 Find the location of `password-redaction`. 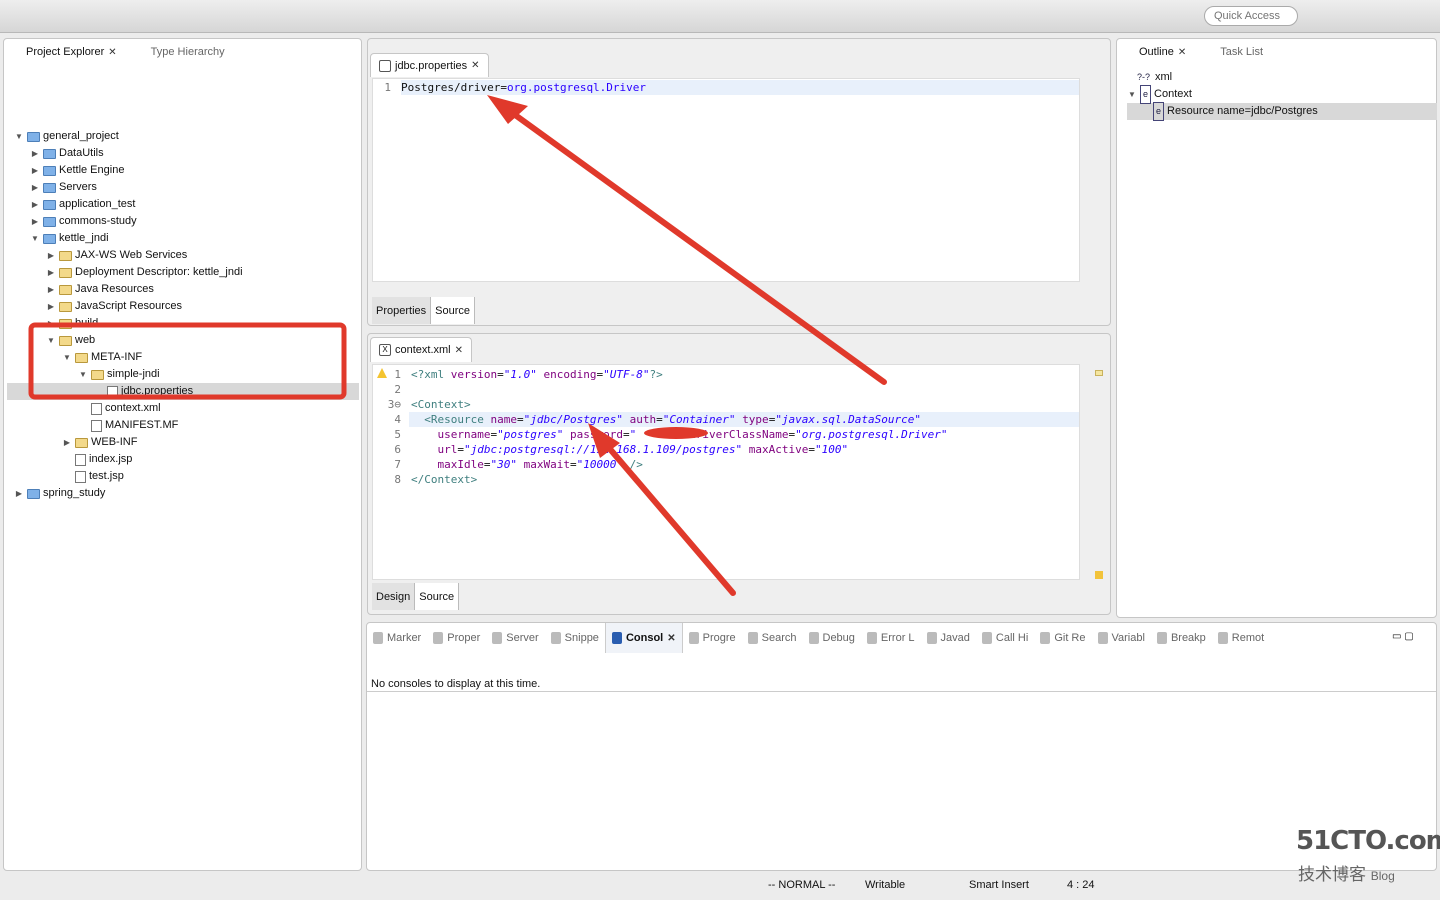

password-redaction is located at coordinates (676, 433).